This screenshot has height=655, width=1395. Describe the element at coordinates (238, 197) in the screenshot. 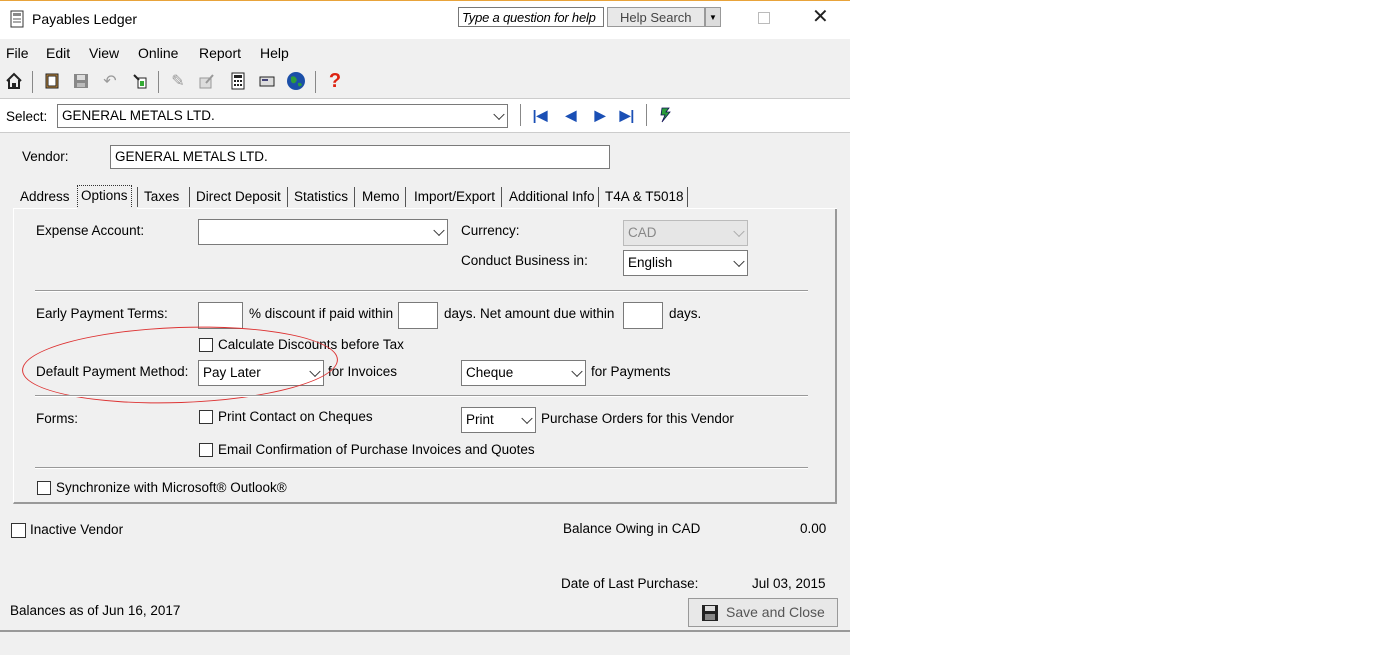

I see `tab-direct-deposit: Direct Deposit` at that location.